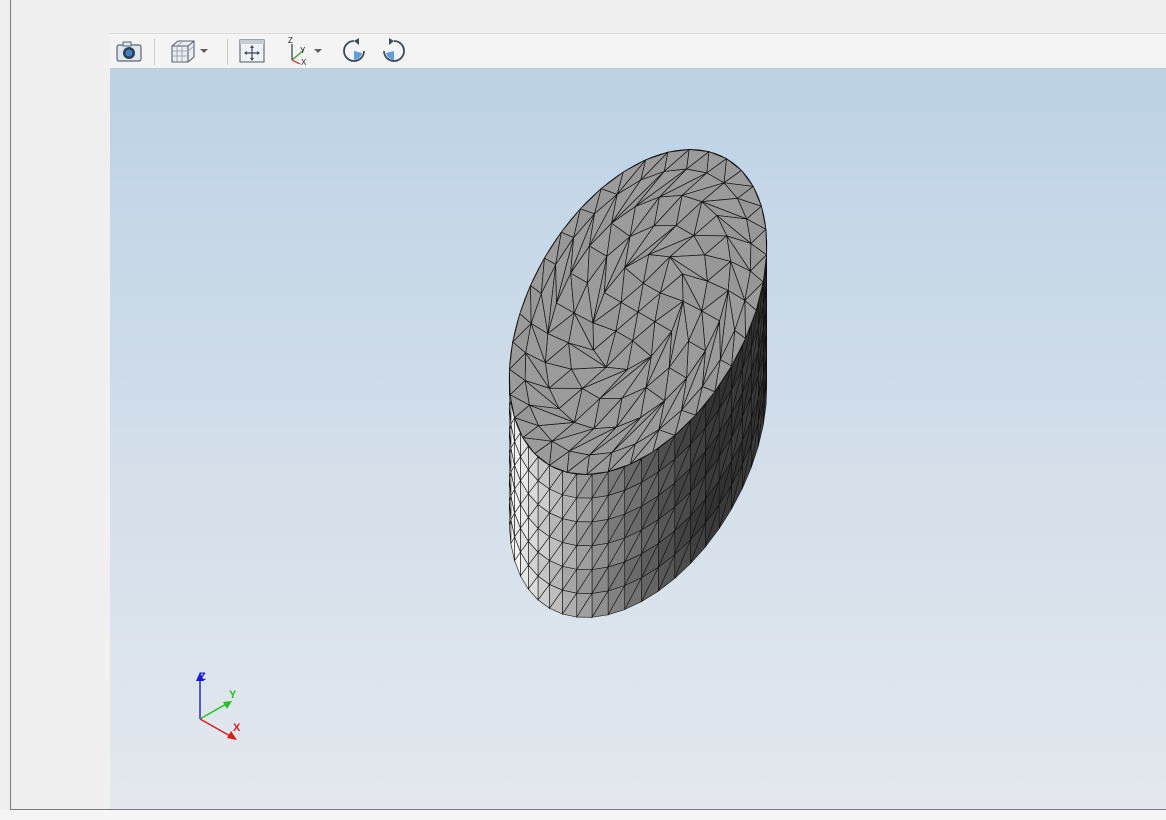 The image size is (1166, 820). I want to click on fit-view-button, so click(252, 51).